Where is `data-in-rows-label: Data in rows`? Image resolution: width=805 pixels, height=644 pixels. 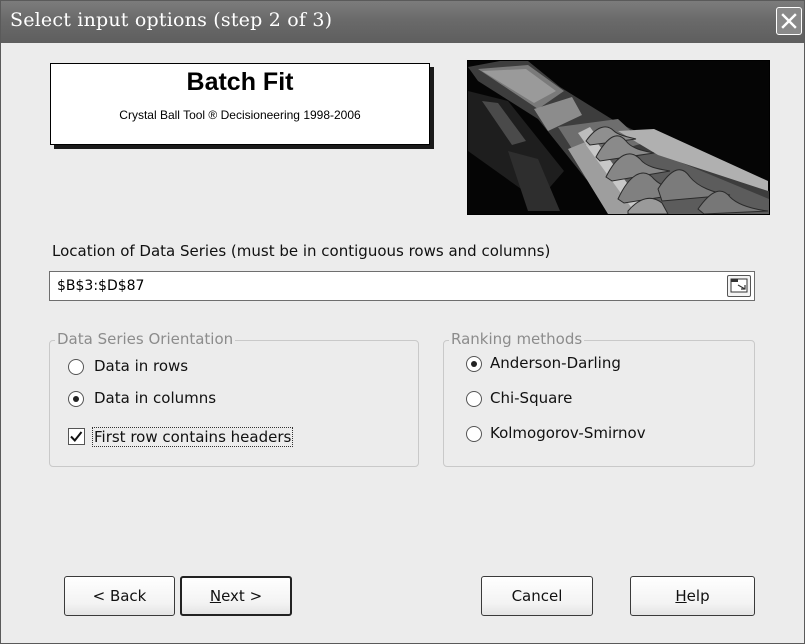
data-in-rows-label: Data in rows is located at coordinates (141, 366).